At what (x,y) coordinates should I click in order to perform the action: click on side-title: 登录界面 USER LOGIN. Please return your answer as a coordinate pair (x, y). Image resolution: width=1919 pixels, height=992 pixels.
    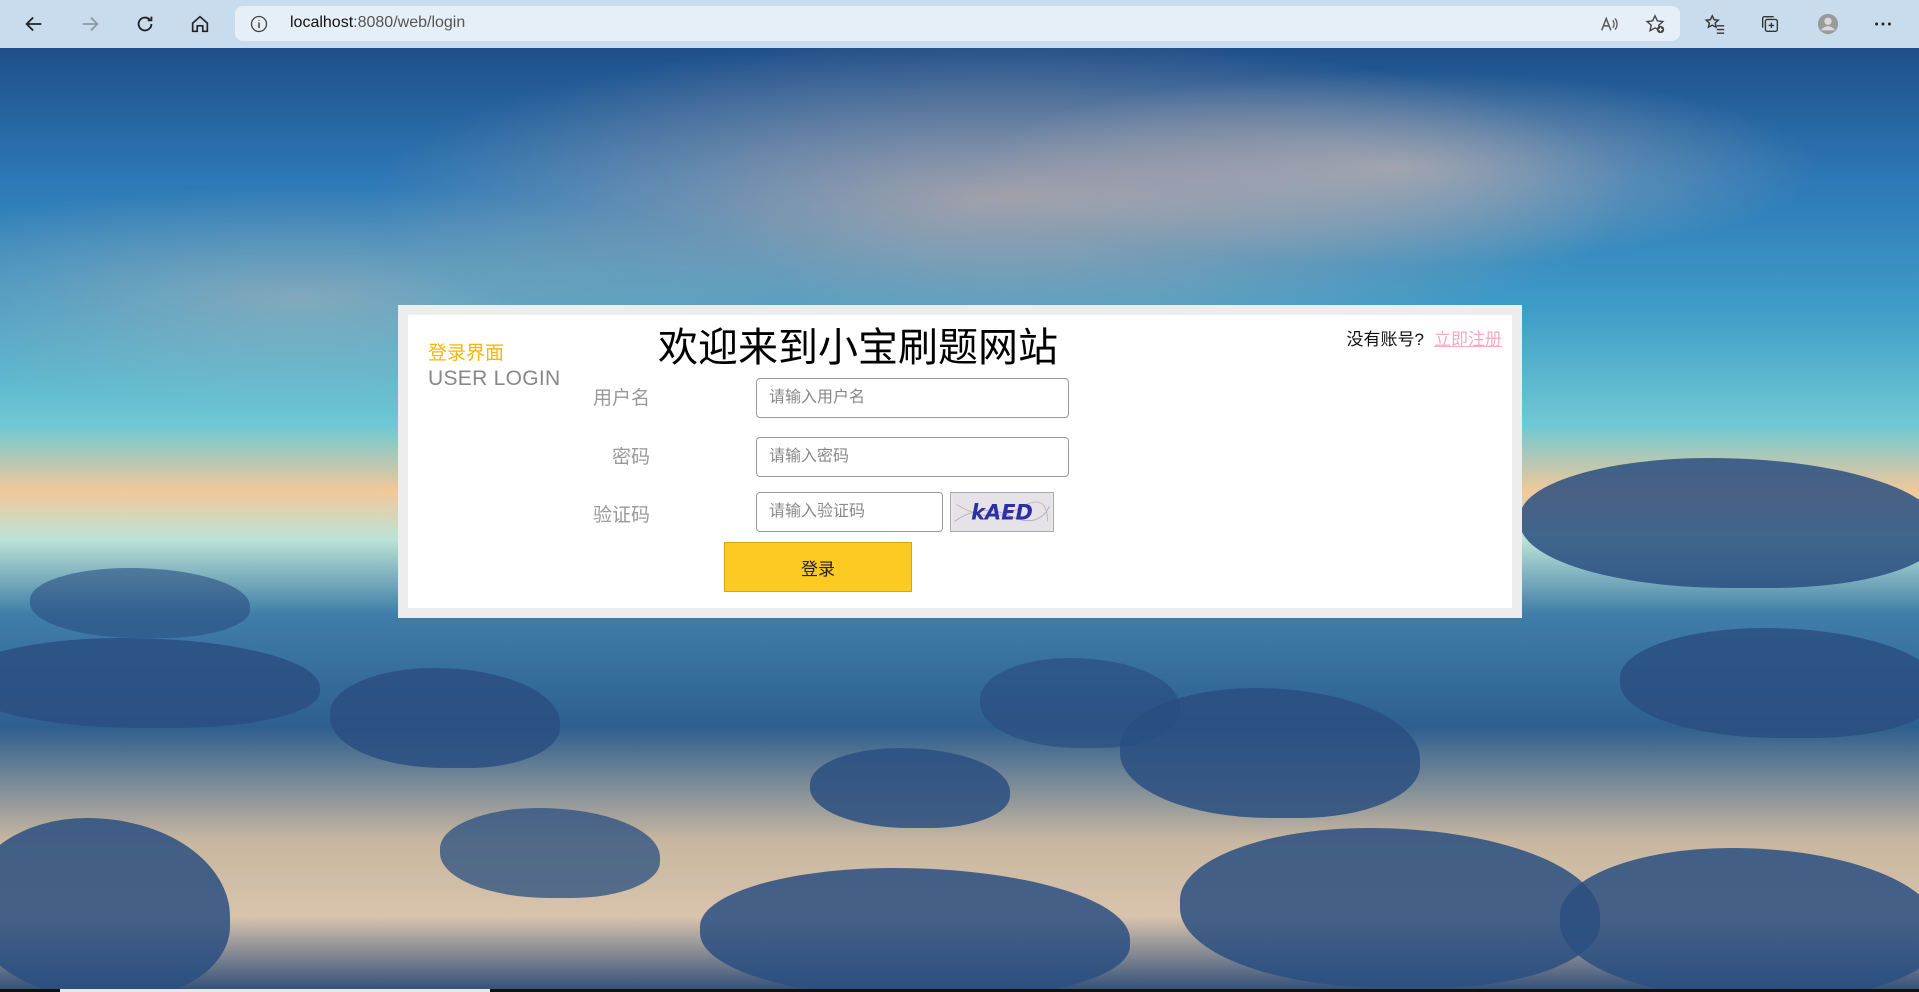
    Looking at the image, I should click on (494, 367).